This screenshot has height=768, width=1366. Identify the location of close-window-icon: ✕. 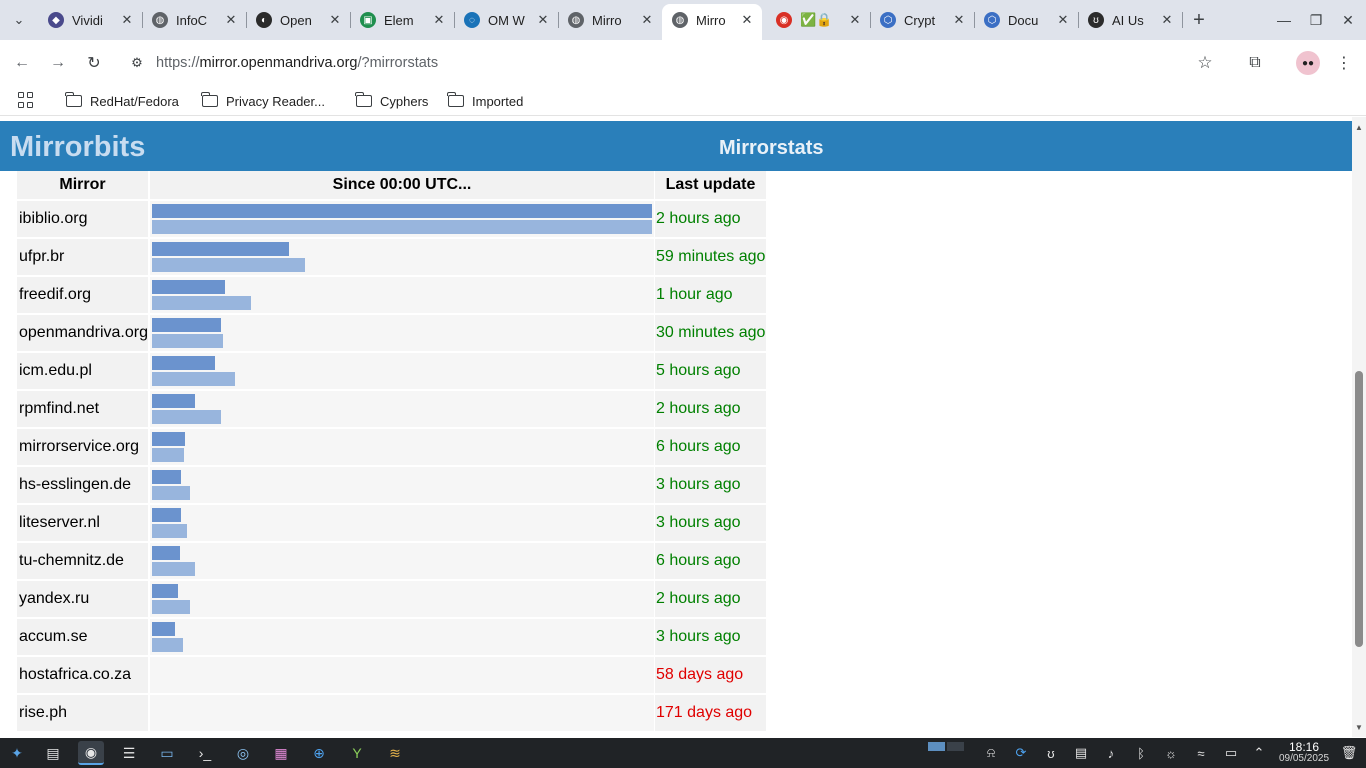
(1348, 20).